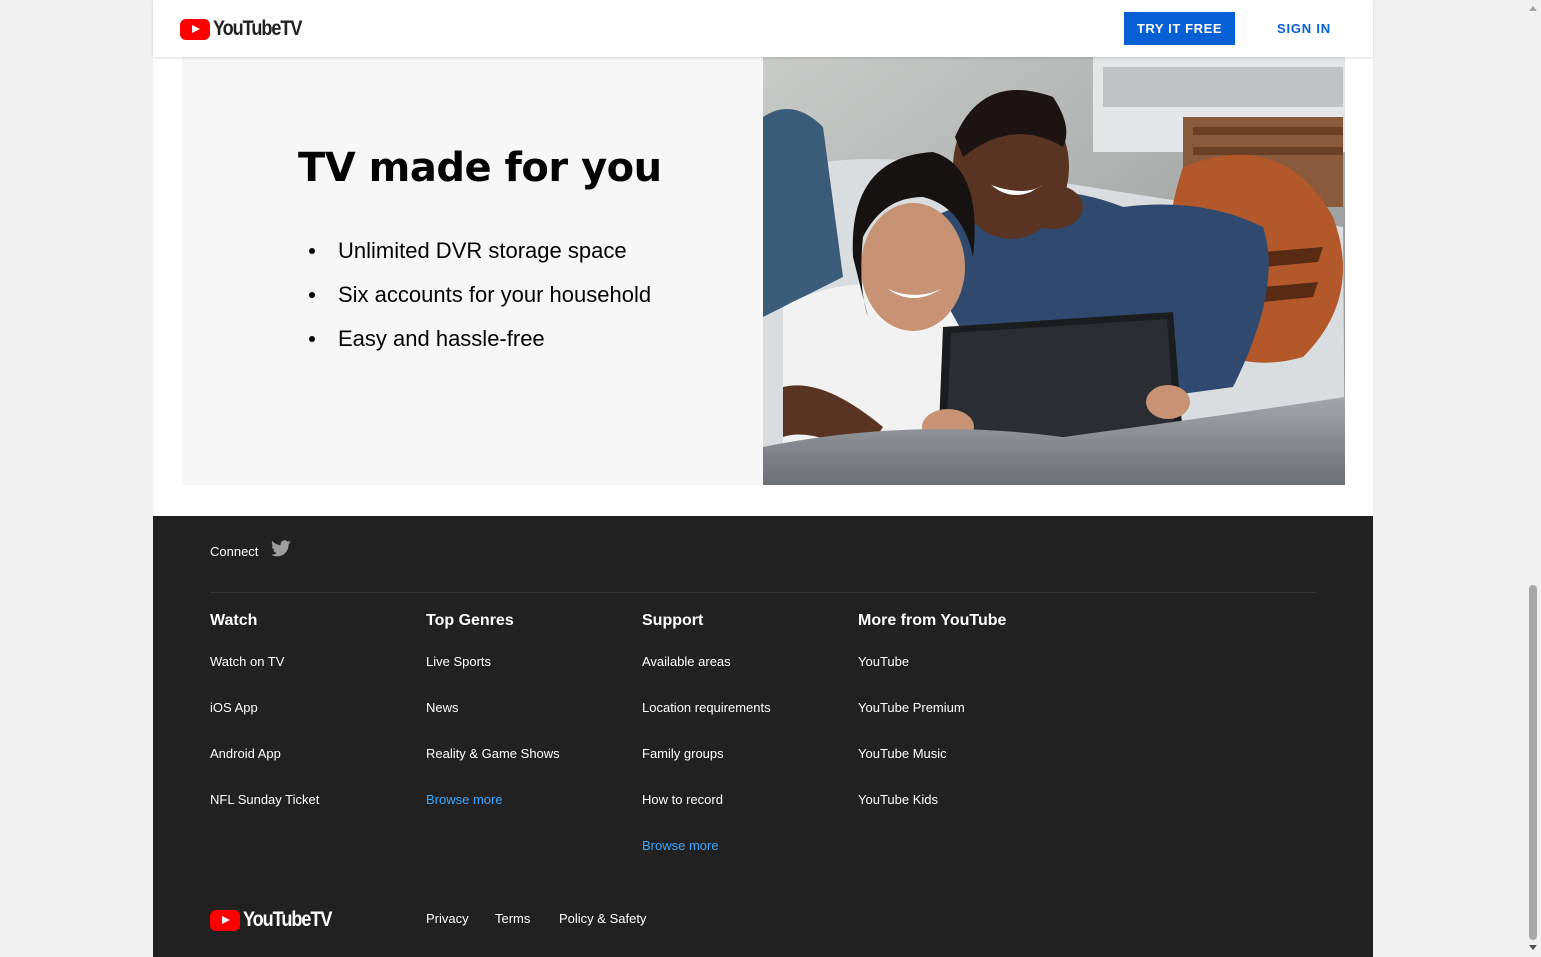 Image resolution: width=1541 pixels, height=957 pixels. What do you see at coordinates (911, 707) in the screenshot?
I see `footer-link: YouTube Premium` at bounding box center [911, 707].